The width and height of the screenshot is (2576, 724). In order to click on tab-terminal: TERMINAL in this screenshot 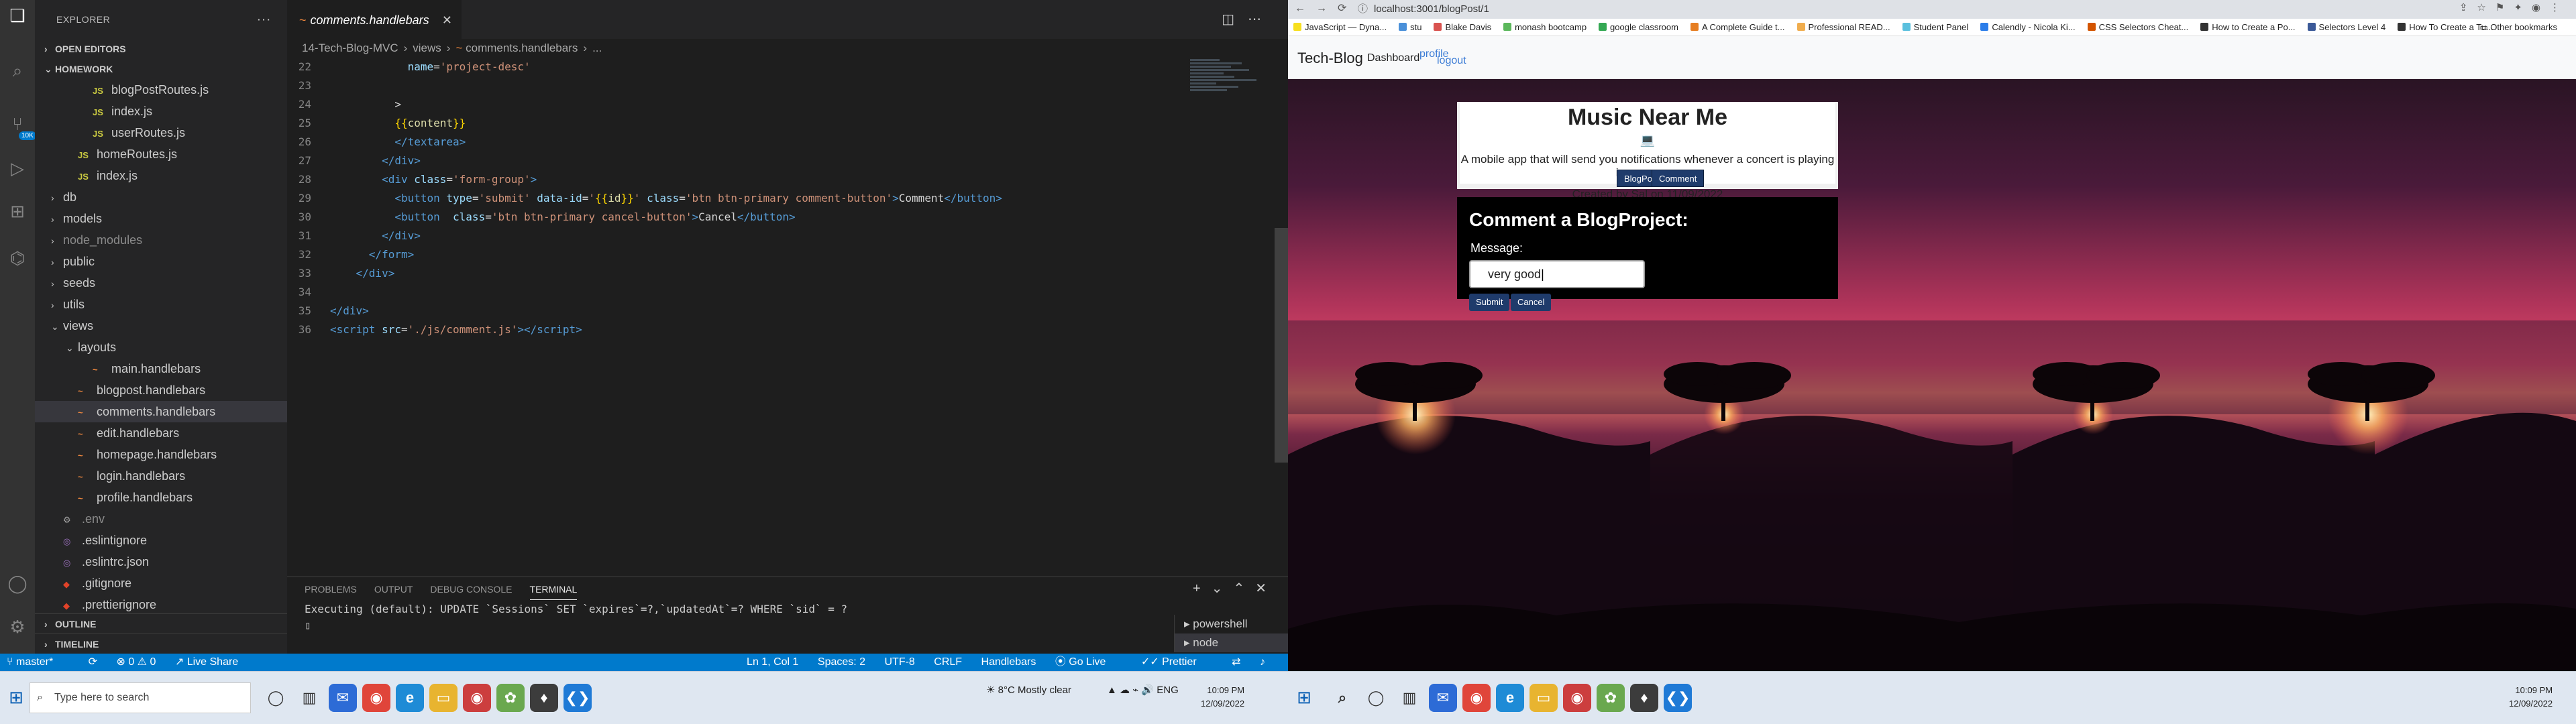, I will do `click(553, 589)`.